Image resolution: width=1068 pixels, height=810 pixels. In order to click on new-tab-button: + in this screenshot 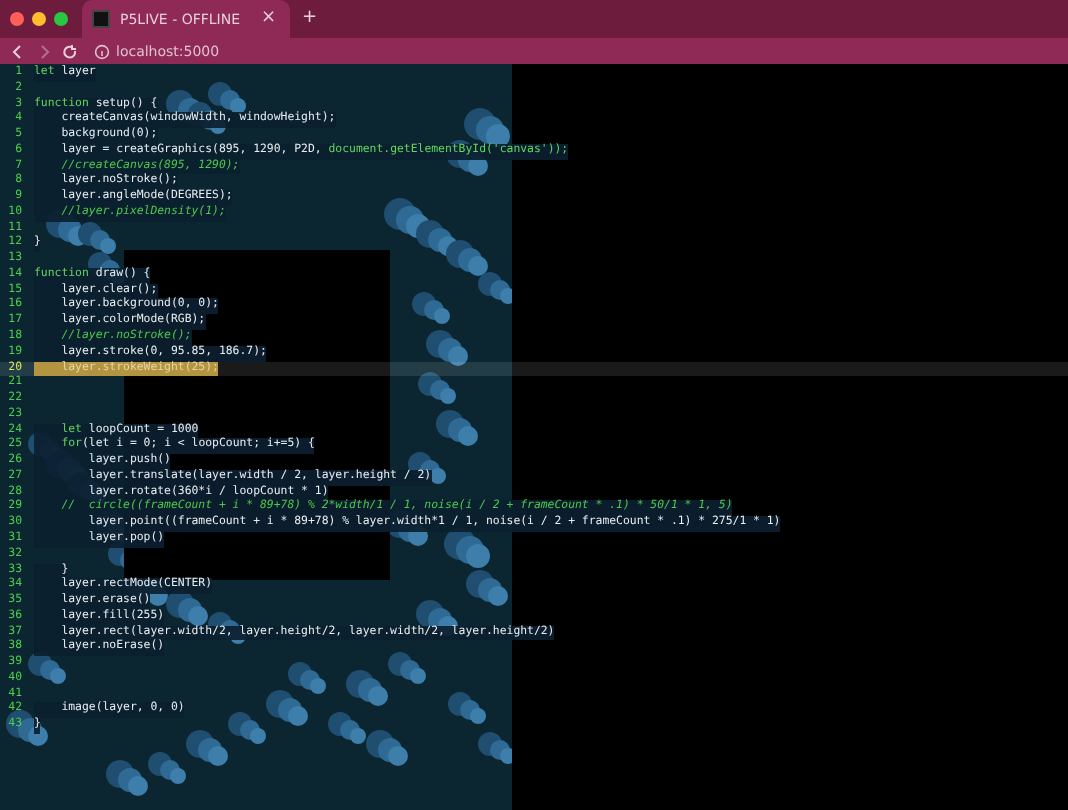, I will do `click(310, 19)`.